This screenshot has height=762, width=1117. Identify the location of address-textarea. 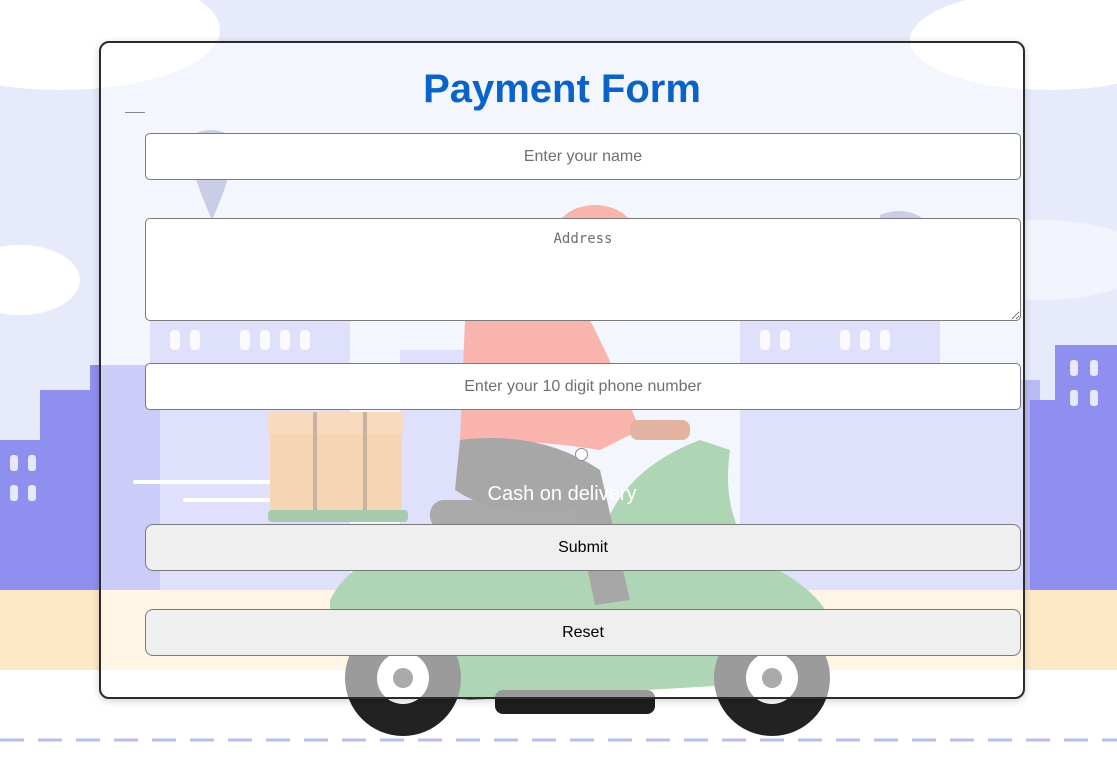
(583, 269).